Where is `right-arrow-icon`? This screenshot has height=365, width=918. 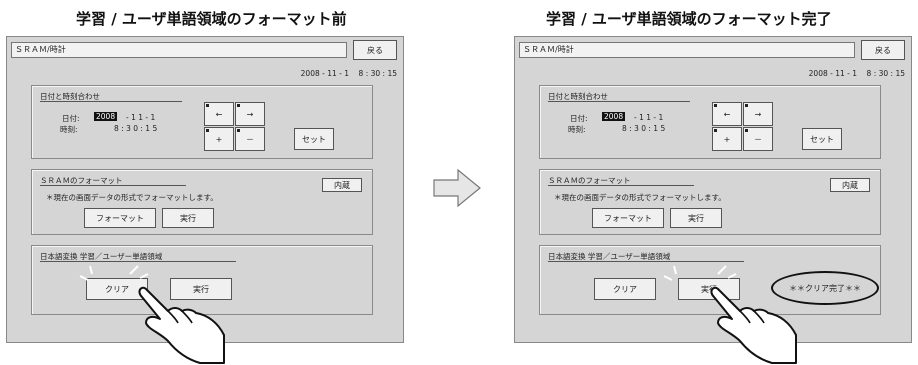
right-arrow-icon is located at coordinates (457, 188).